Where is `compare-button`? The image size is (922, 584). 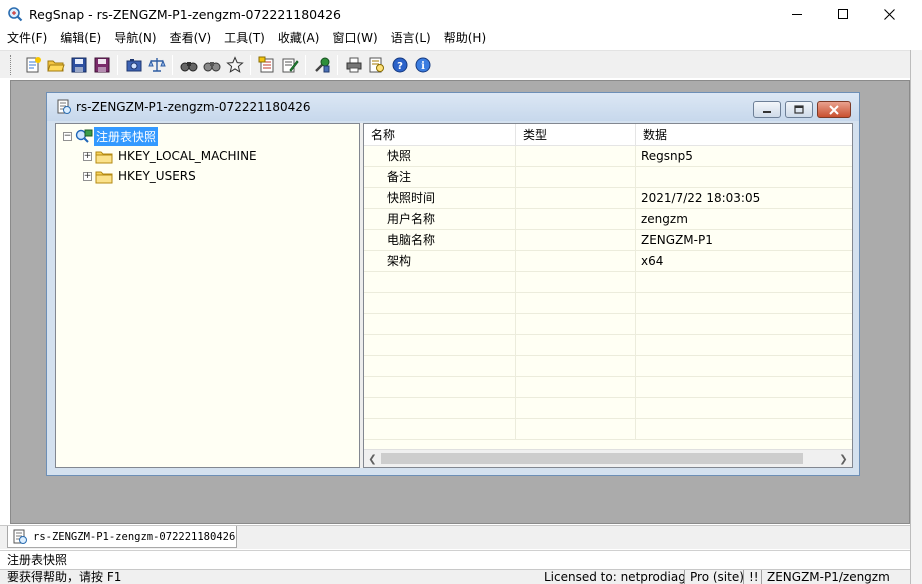
compare-button is located at coordinates (156, 65).